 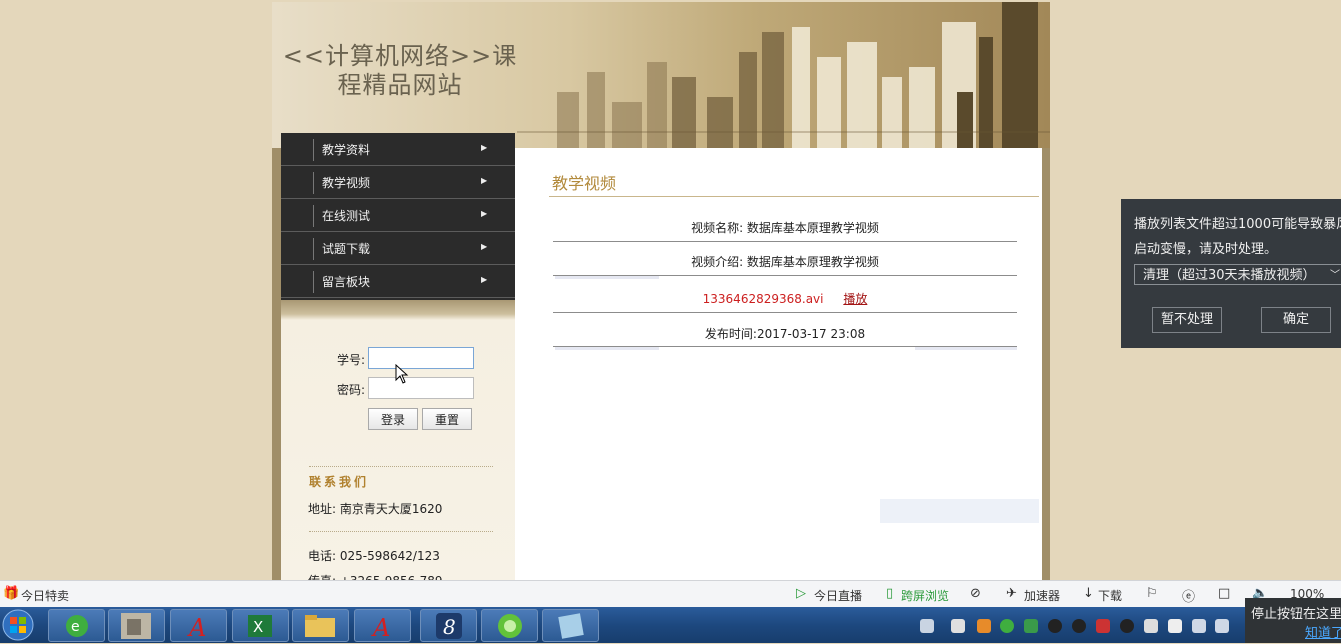 I want to click on taskbar-pdf-icon-2: A, so click(x=382, y=625).